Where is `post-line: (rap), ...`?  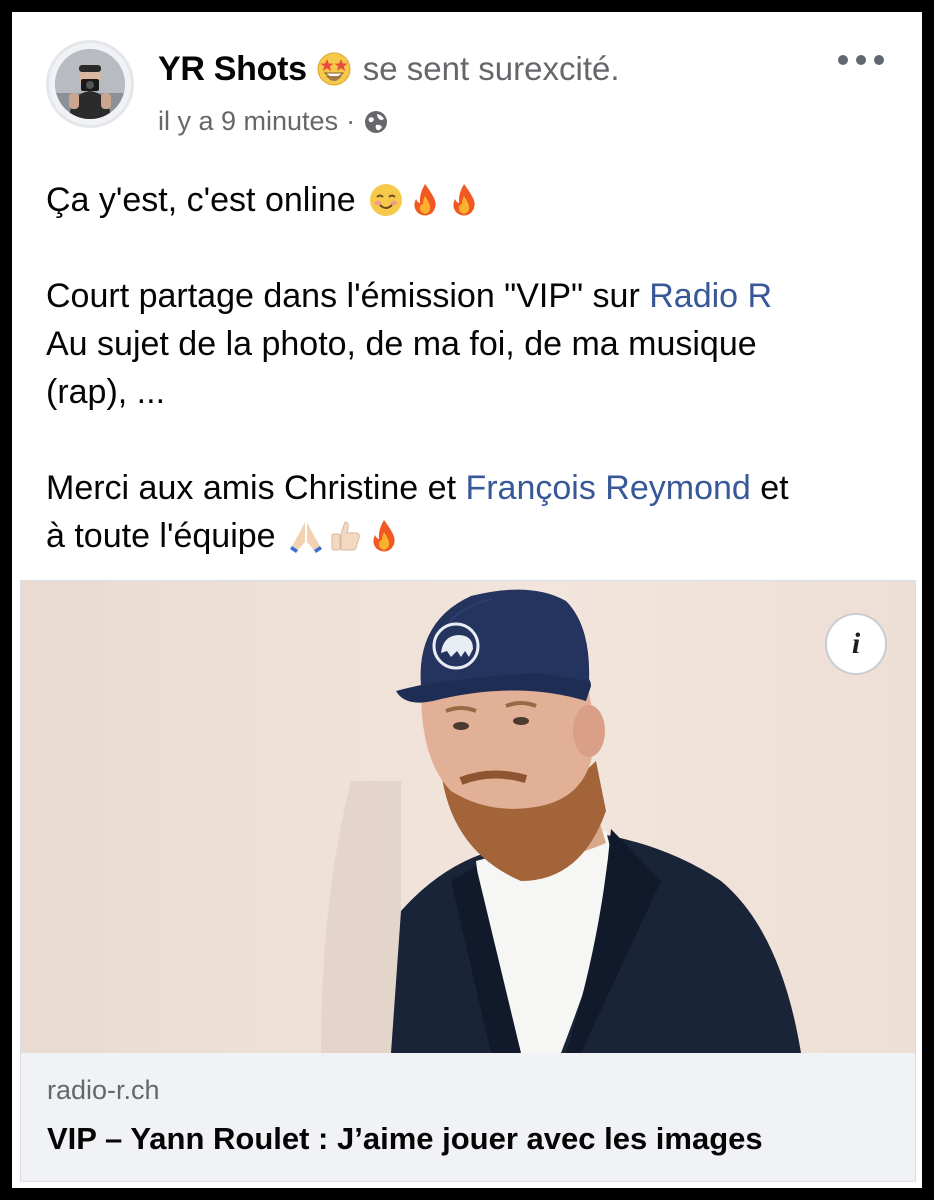
post-line: (rap), ... is located at coordinates (471, 392).